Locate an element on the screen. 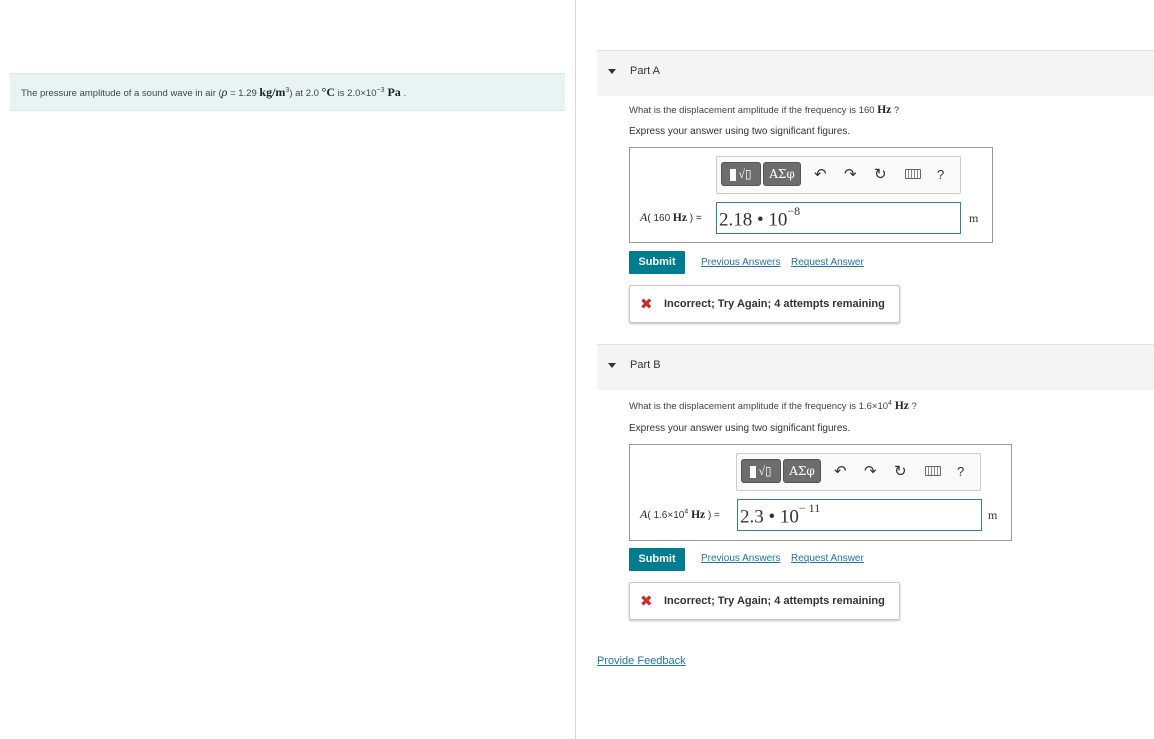 The height and width of the screenshot is (739, 1154). part-b-answer-input: 2.3 • 10− 11 is located at coordinates (859, 515).